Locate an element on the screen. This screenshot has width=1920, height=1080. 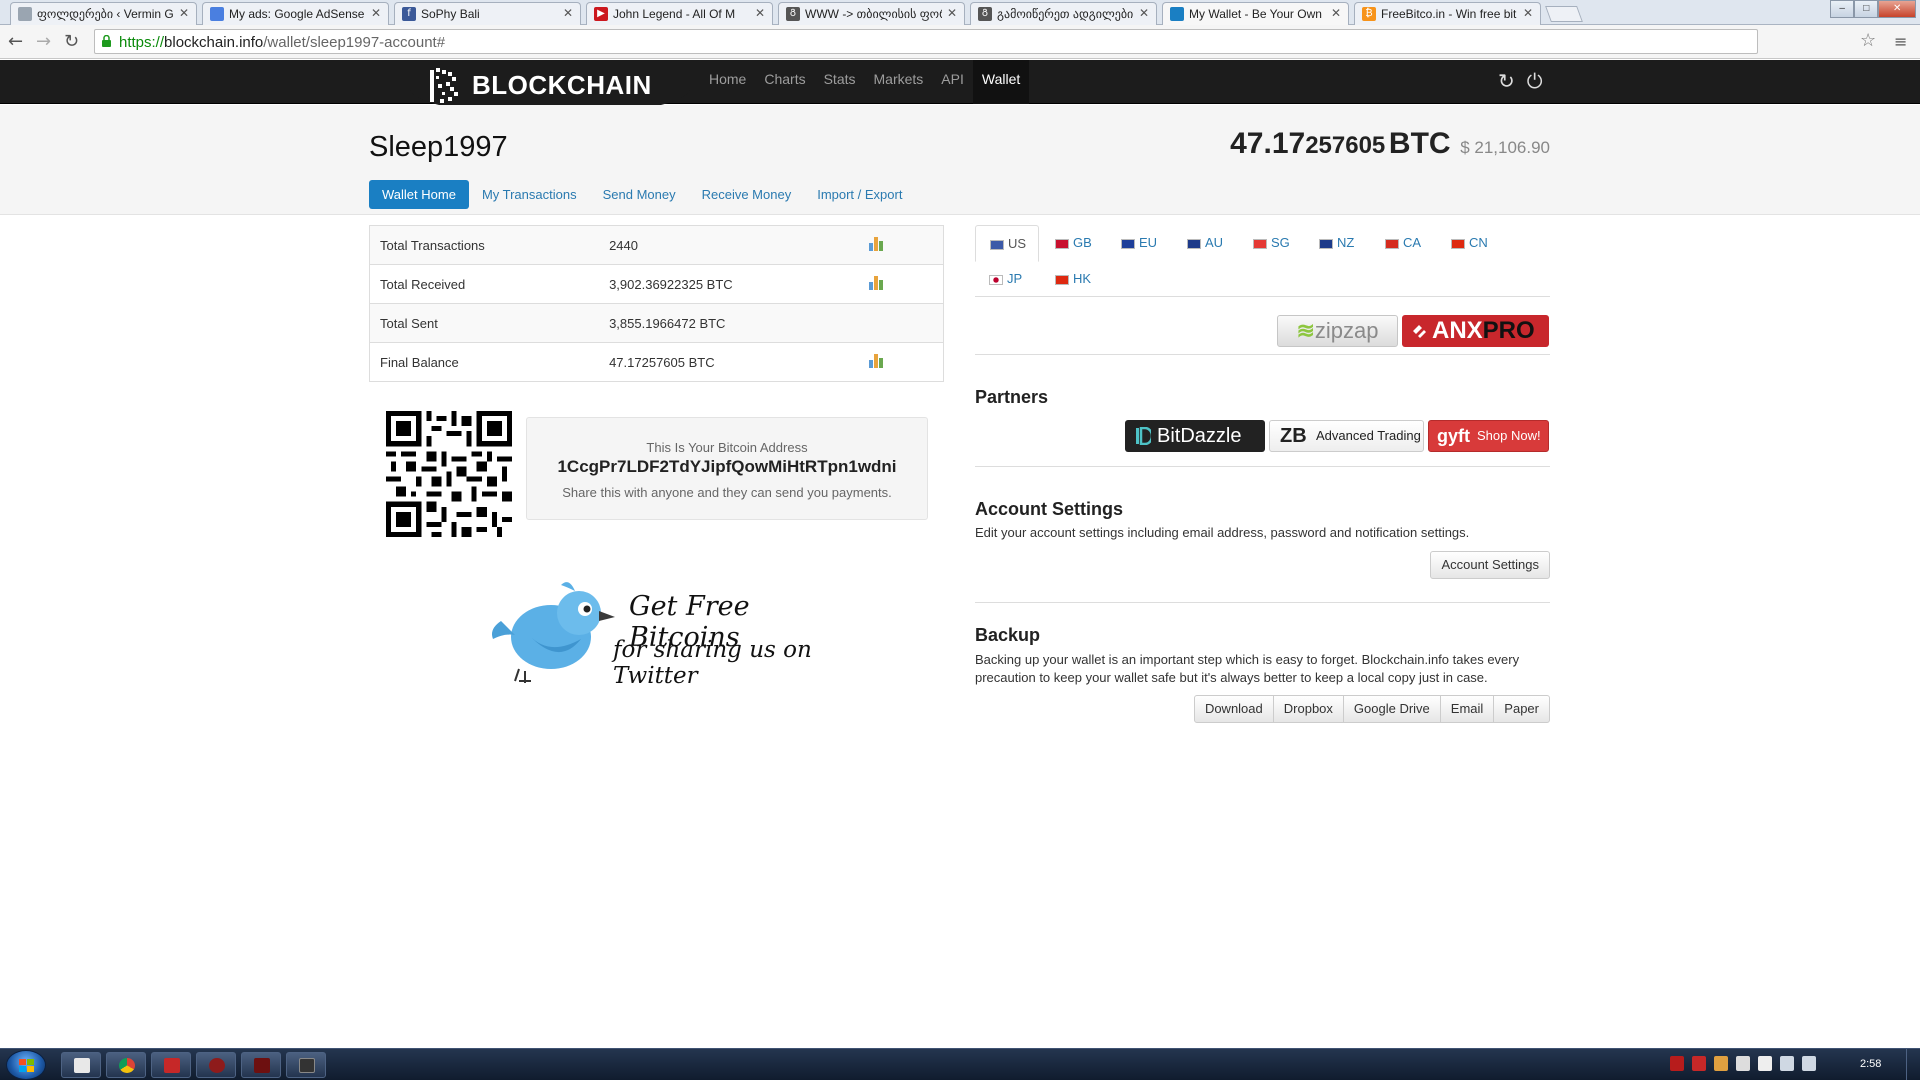
tab-currency-ca: CA is located at coordinates (1404, 243).